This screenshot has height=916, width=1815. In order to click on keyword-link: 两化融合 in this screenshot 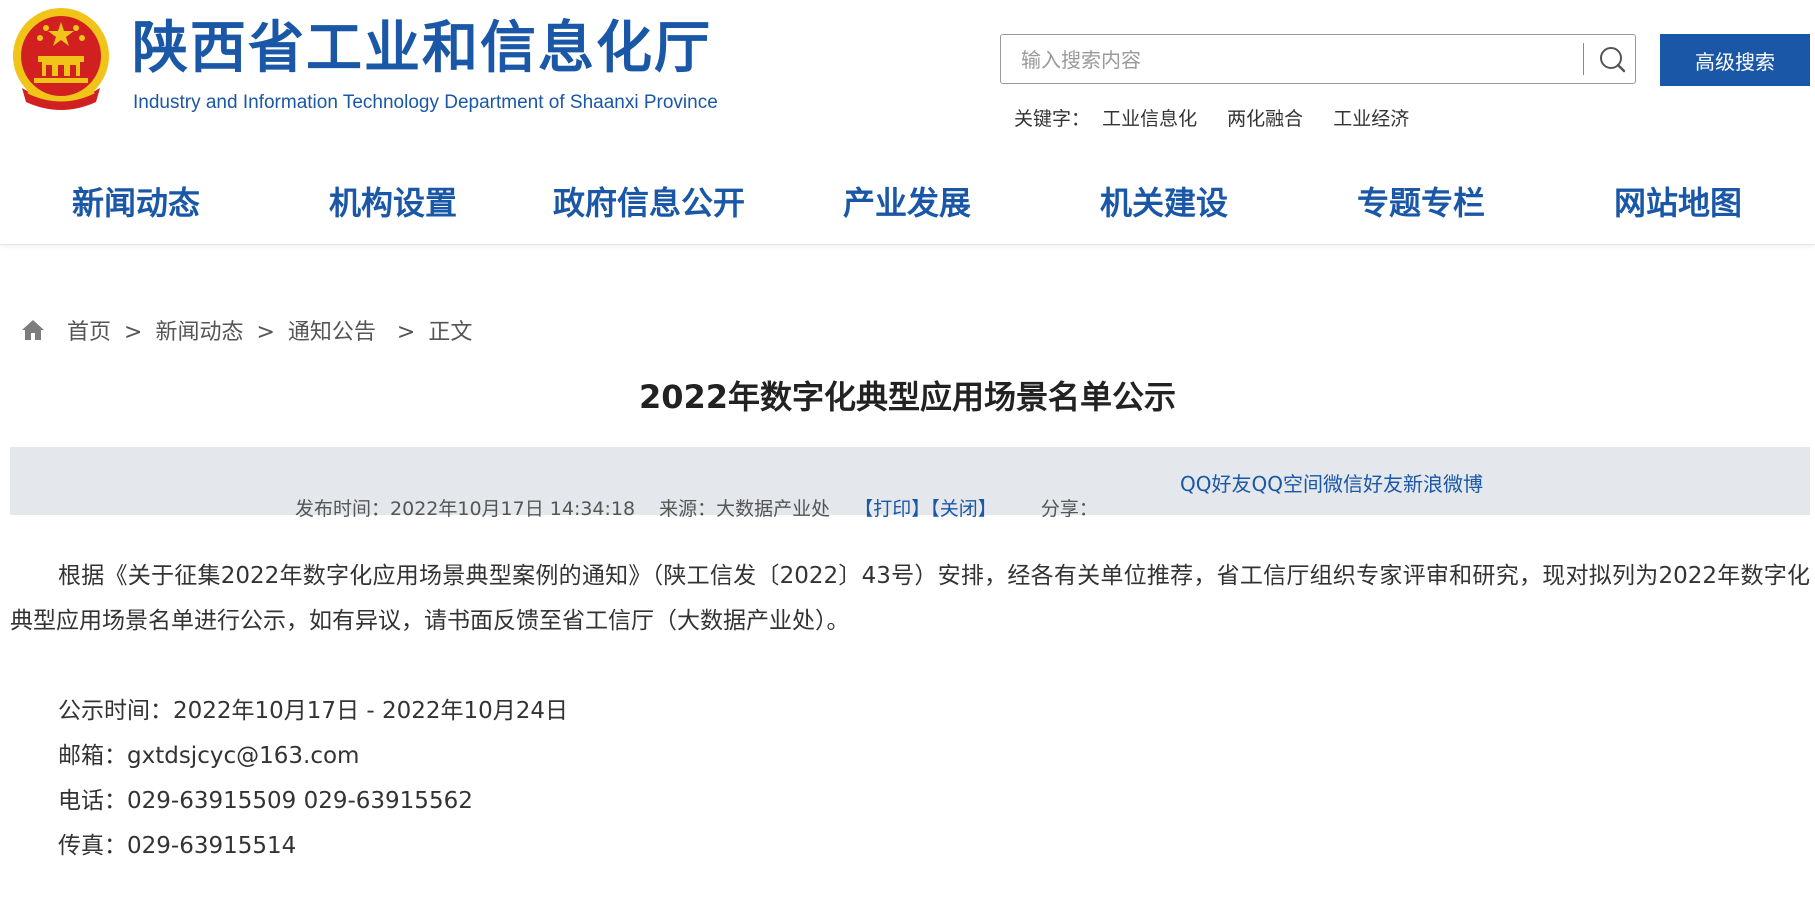, I will do `click(1265, 119)`.